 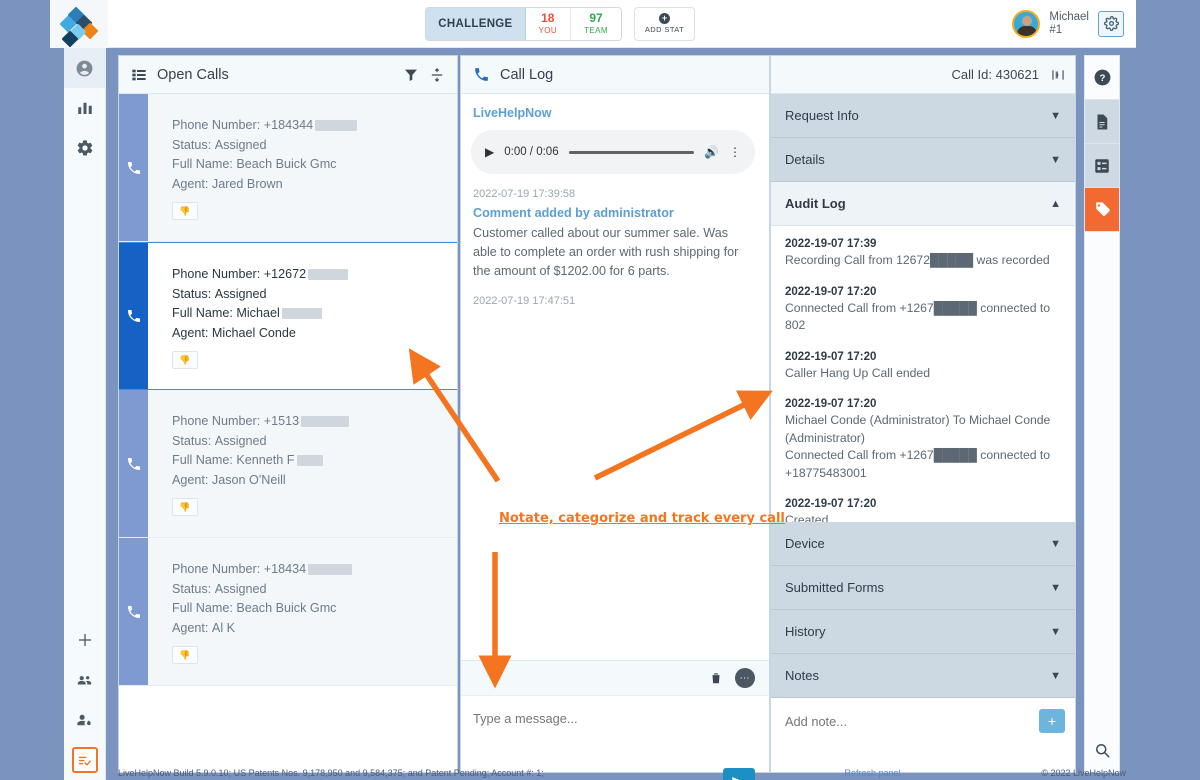 I want to click on avatar, so click(x=1026, y=23).